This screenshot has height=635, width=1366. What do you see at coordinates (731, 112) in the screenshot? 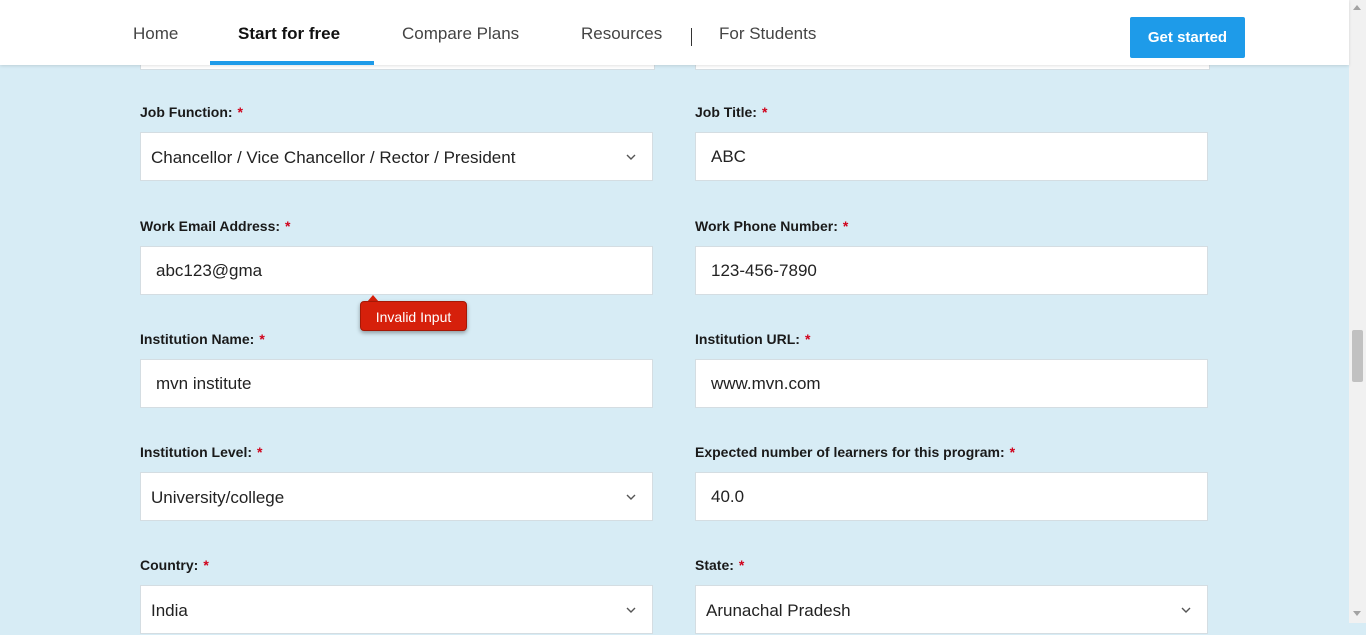
I see `job-title-label: Job Title: *` at bounding box center [731, 112].